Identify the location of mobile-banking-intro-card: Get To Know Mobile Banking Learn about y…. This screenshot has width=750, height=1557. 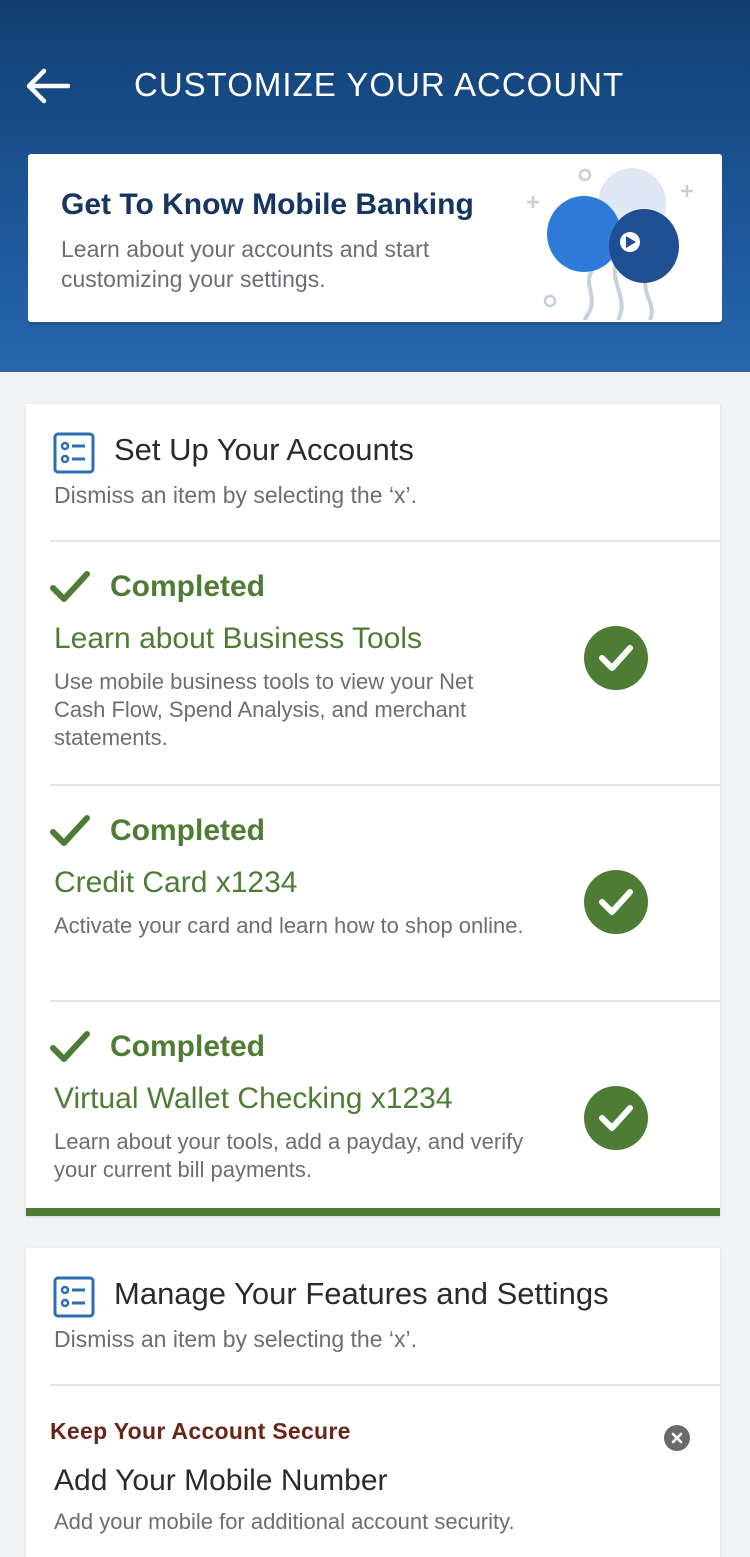
(375, 238).